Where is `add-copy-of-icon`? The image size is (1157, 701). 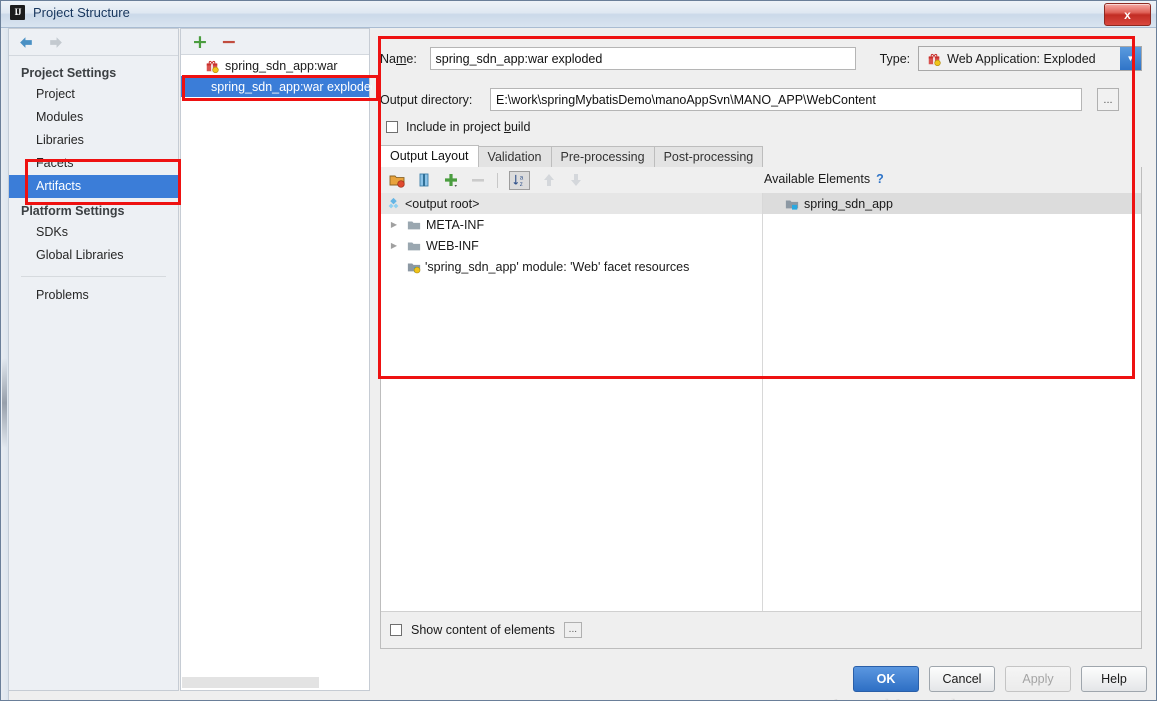 add-copy-of-icon is located at coordinates (451, 180).